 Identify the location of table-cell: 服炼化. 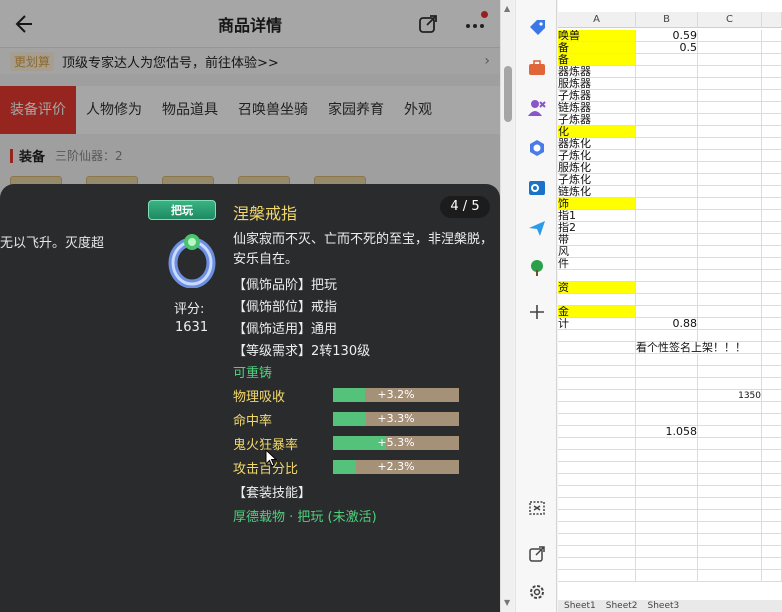
(597, 168).